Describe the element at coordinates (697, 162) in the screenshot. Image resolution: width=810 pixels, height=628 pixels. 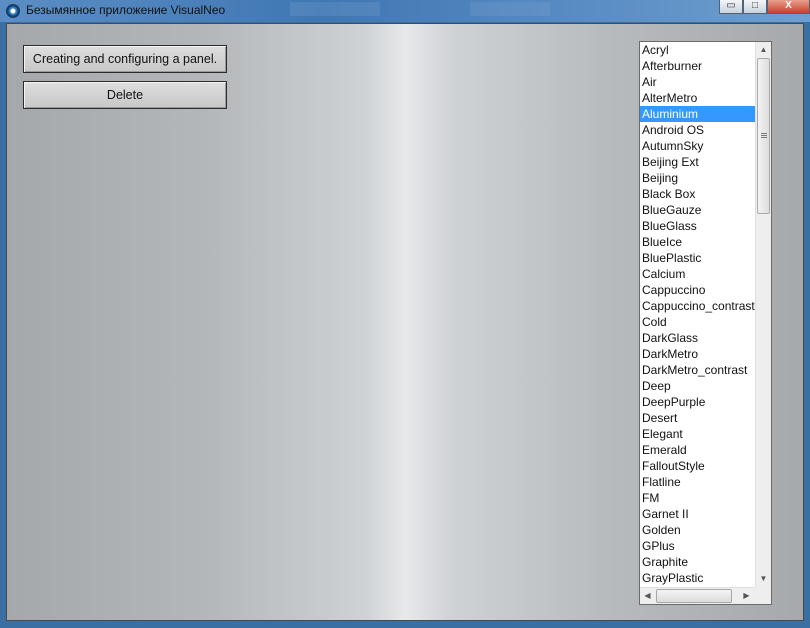
I see `skin-list-item: Beijing Ext` at that location.